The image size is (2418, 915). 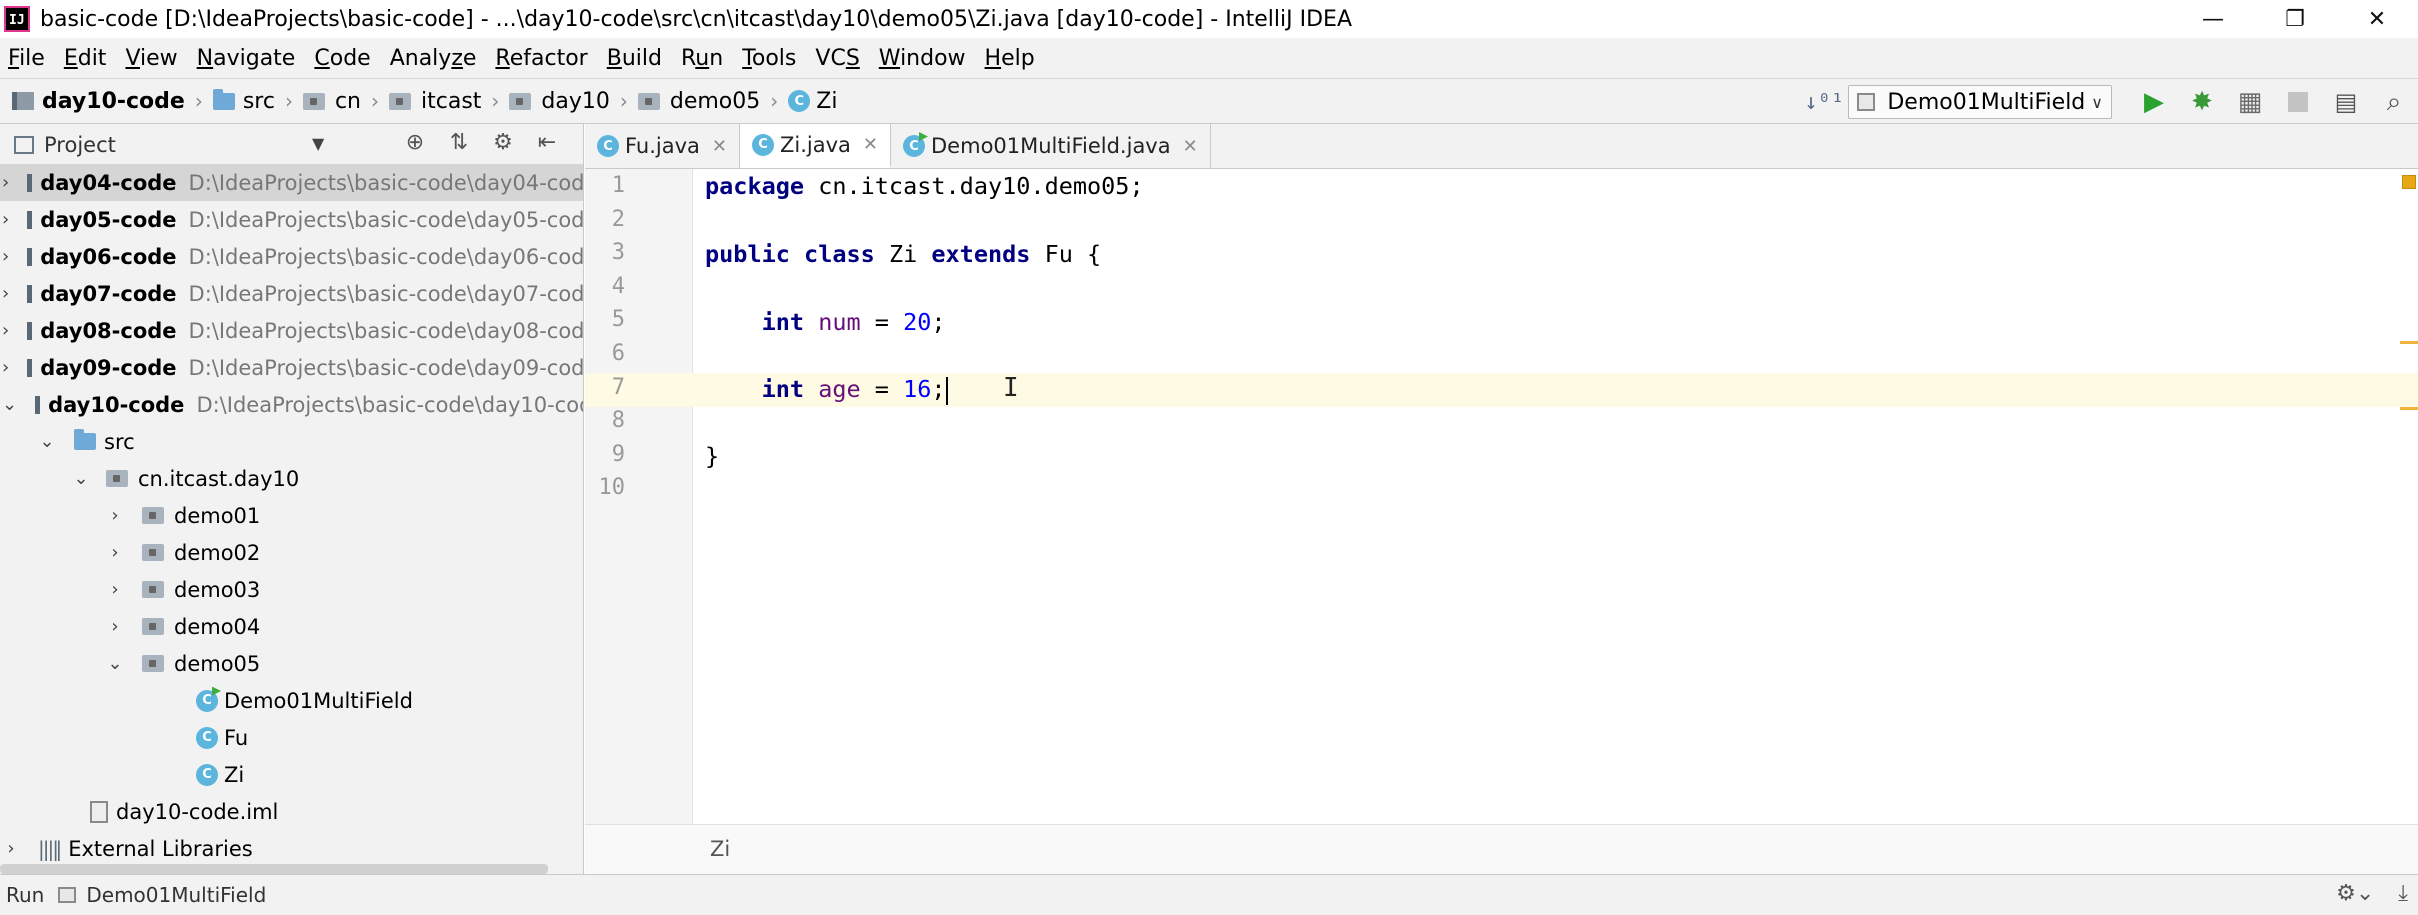 I want to click on restore-button: ❐, so click(x=2295, y=19).